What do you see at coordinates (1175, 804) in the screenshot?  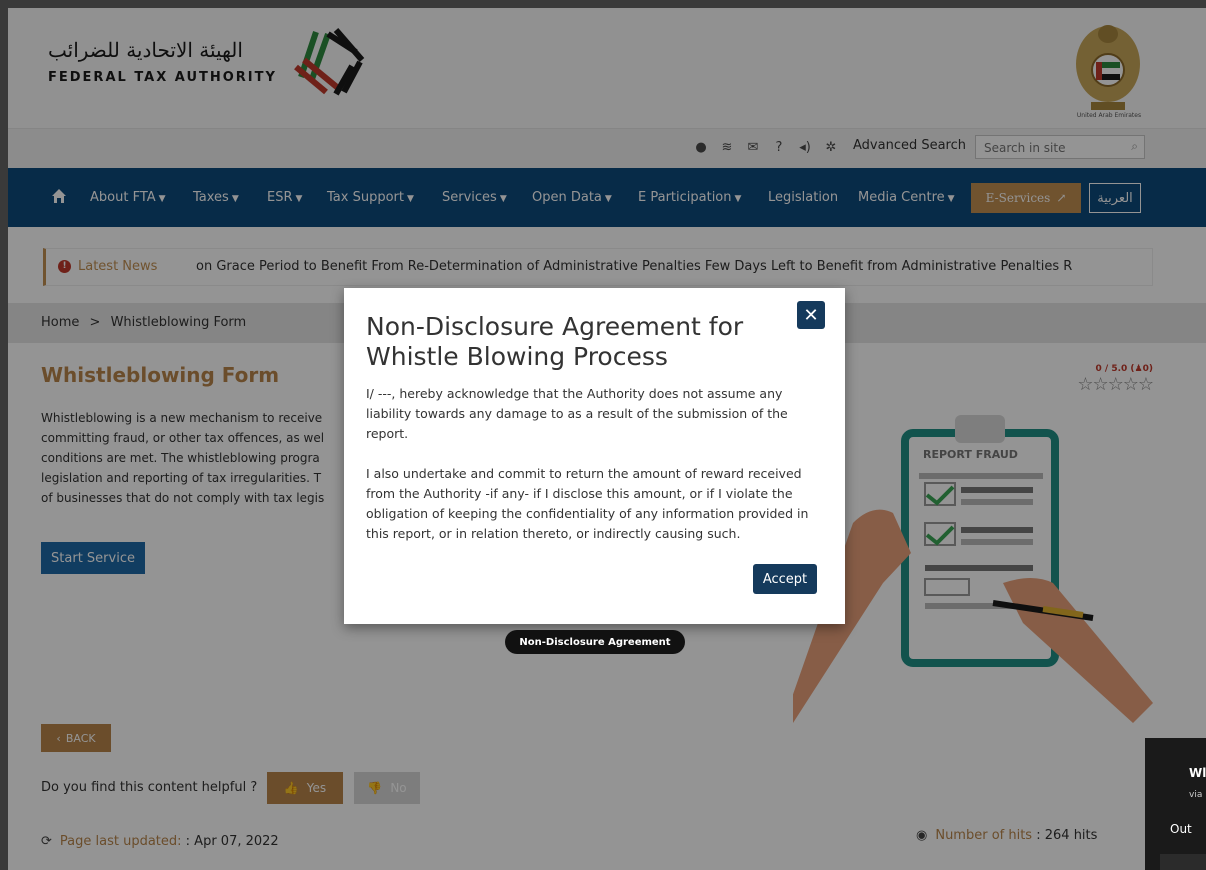 I see `side-widget: Wl via Out` at bounding box center [1175, 804].